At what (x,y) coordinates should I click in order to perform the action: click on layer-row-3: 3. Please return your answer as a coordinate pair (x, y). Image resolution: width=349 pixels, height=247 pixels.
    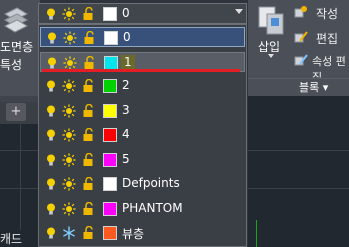
    Looking at the image, I should click on (142, 111).